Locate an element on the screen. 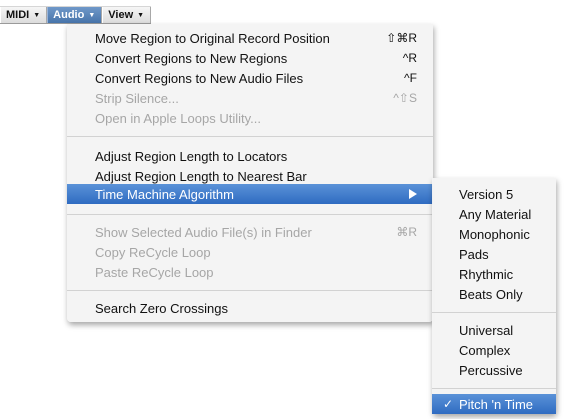 This screenshot has height=419, width=566. menu-item-shortcut: ^⇧S is located at coordinates (405, 98).